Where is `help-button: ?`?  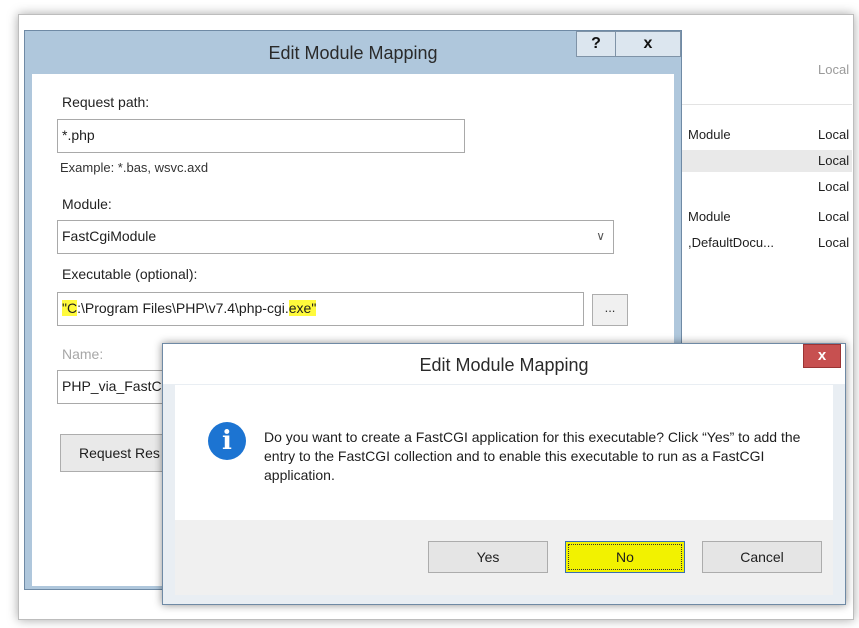
help-button: ? is located at coordinates (596, 44).